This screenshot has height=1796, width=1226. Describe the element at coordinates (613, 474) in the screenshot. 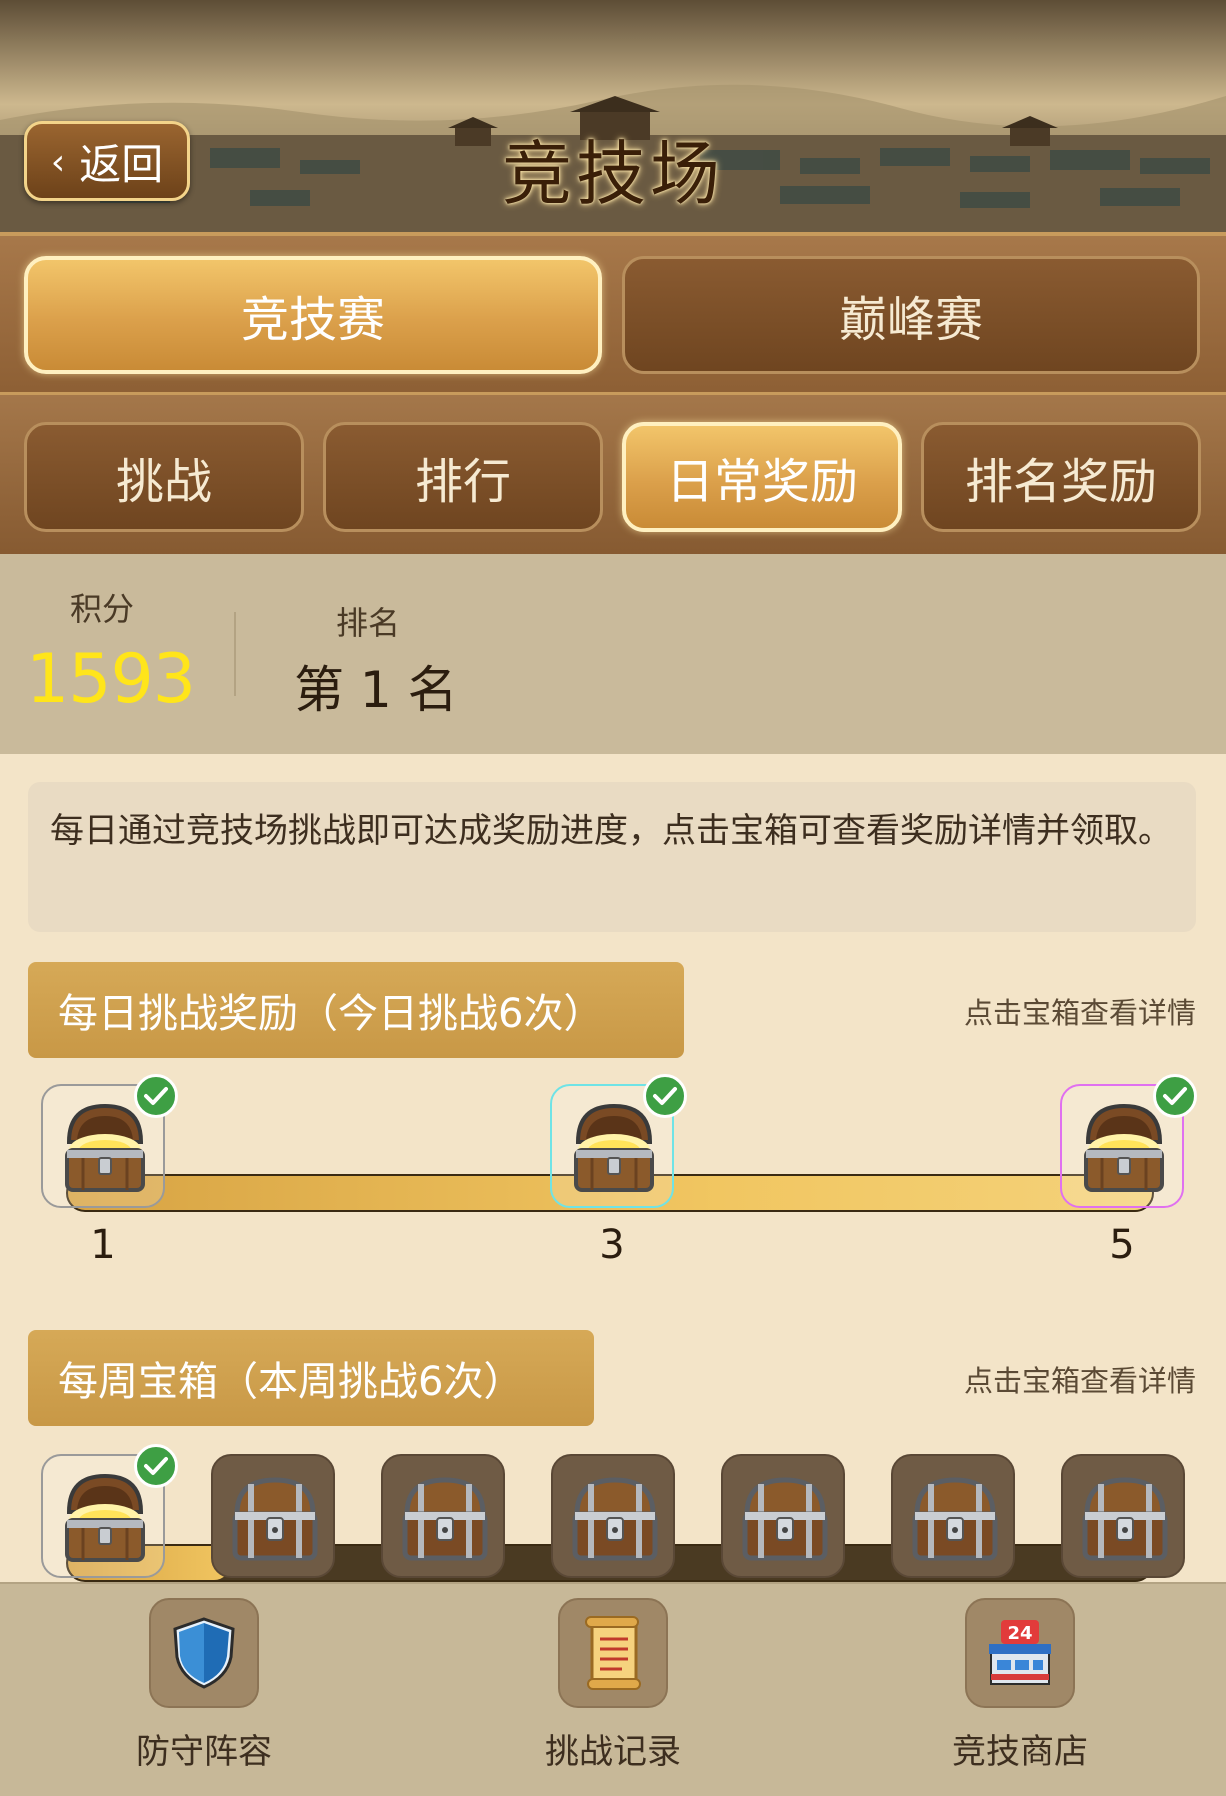

I see `sub-tab-bar: 挑战 排行 日常奖励 排名奖励` at that location.